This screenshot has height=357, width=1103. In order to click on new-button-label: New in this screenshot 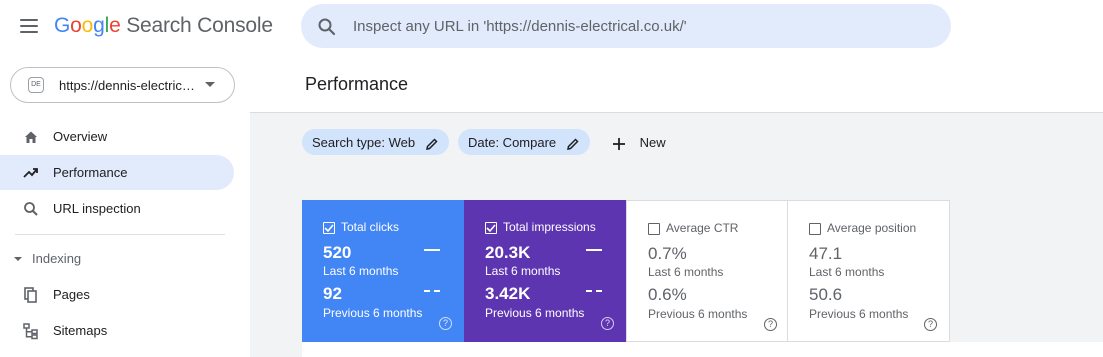, I will do `click(652, 142)`.